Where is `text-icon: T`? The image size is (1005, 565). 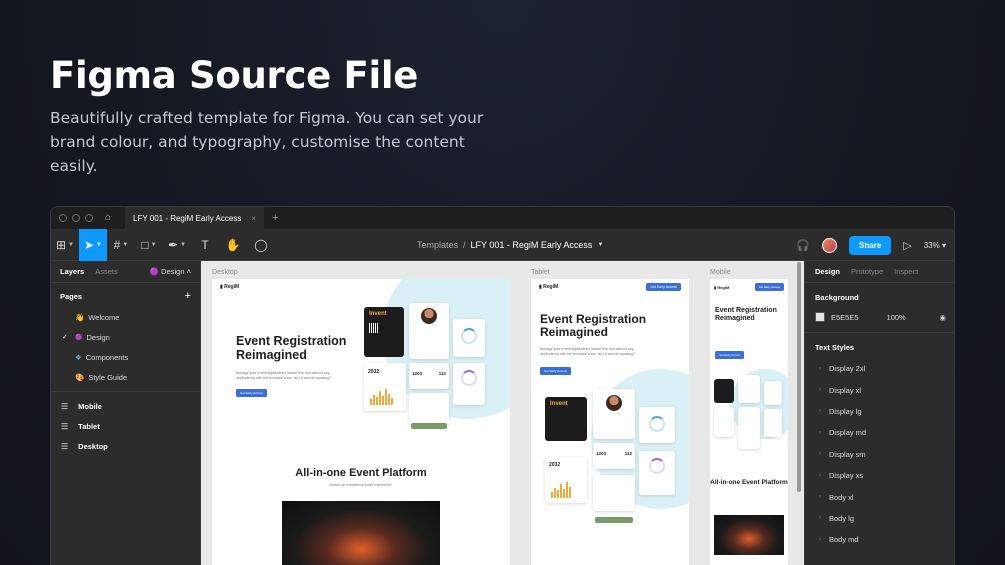
text-icon: T is located at coordinates (205, 244).